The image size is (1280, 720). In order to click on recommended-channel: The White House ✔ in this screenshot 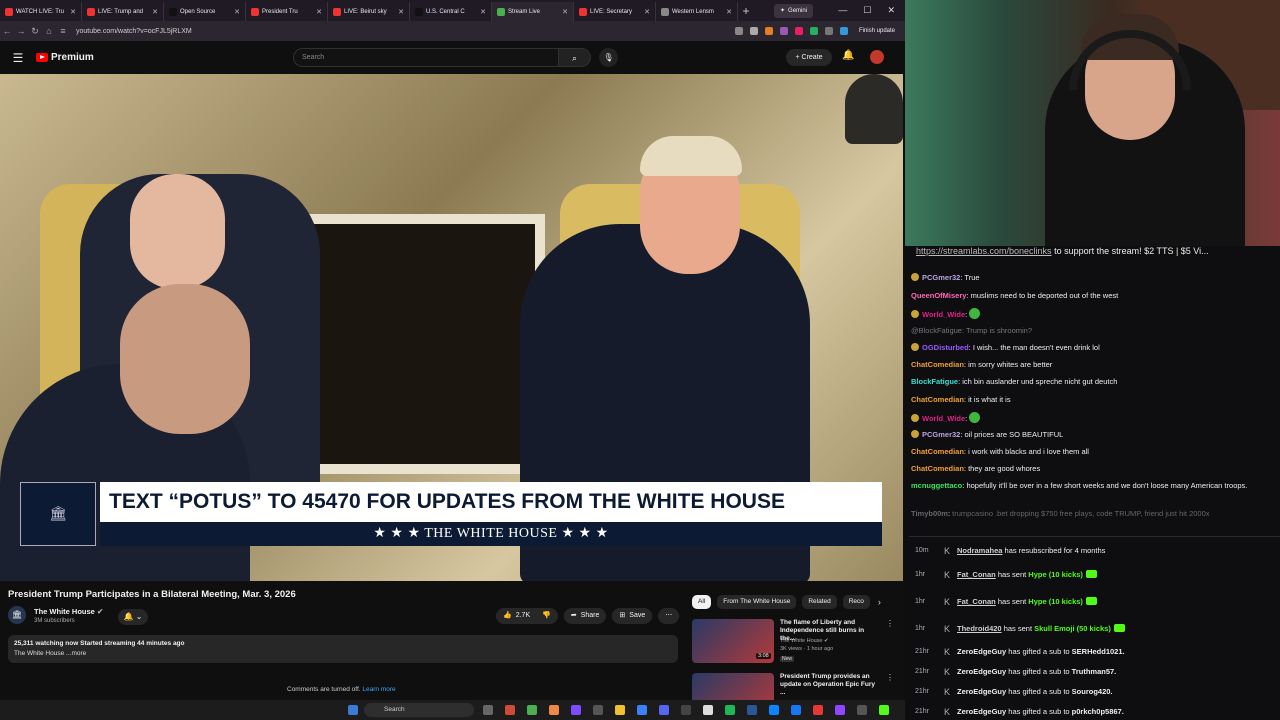, I will do `click(804, 641)`.